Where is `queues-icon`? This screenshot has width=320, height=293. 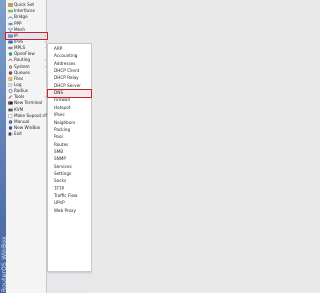
queues-icon is located at coordinates (10, 73).